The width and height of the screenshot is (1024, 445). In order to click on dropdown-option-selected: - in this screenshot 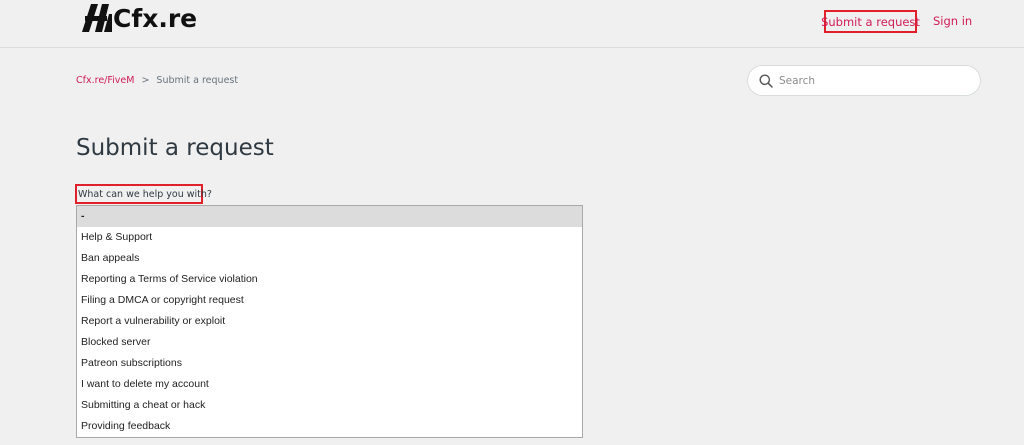, I will do `click(329, 216)`.